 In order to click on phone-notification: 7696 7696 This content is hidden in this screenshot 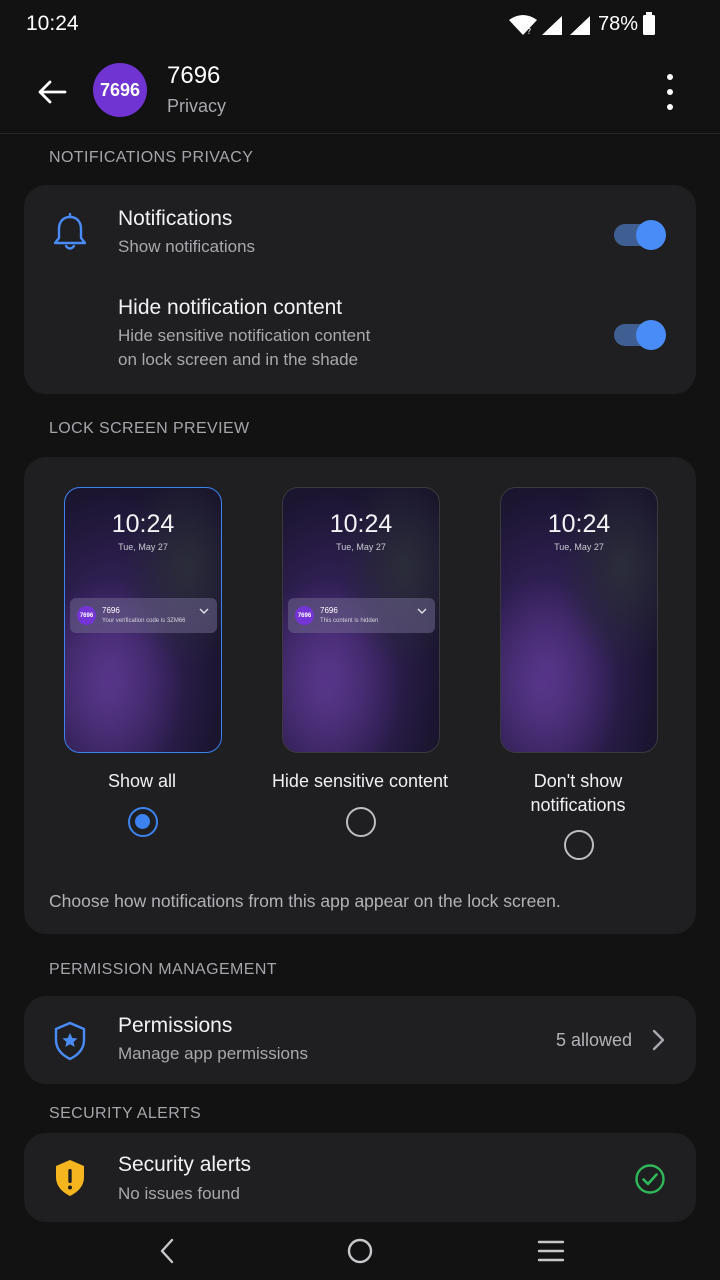, I will do `click(361, 615)`.